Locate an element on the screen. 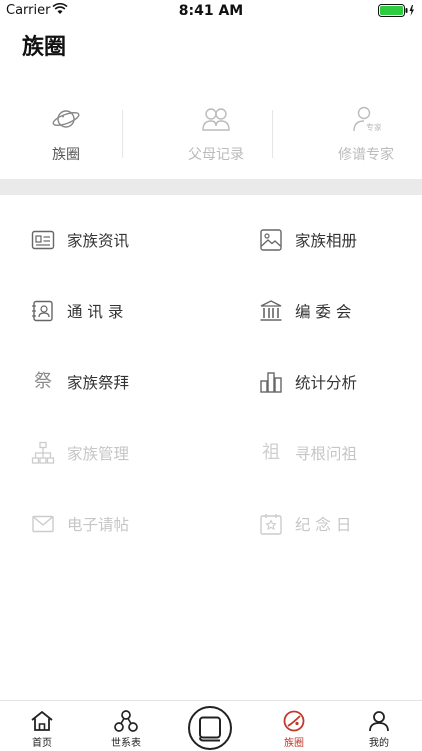  worship-icon: 祭 is located at coordinates (43, 381).